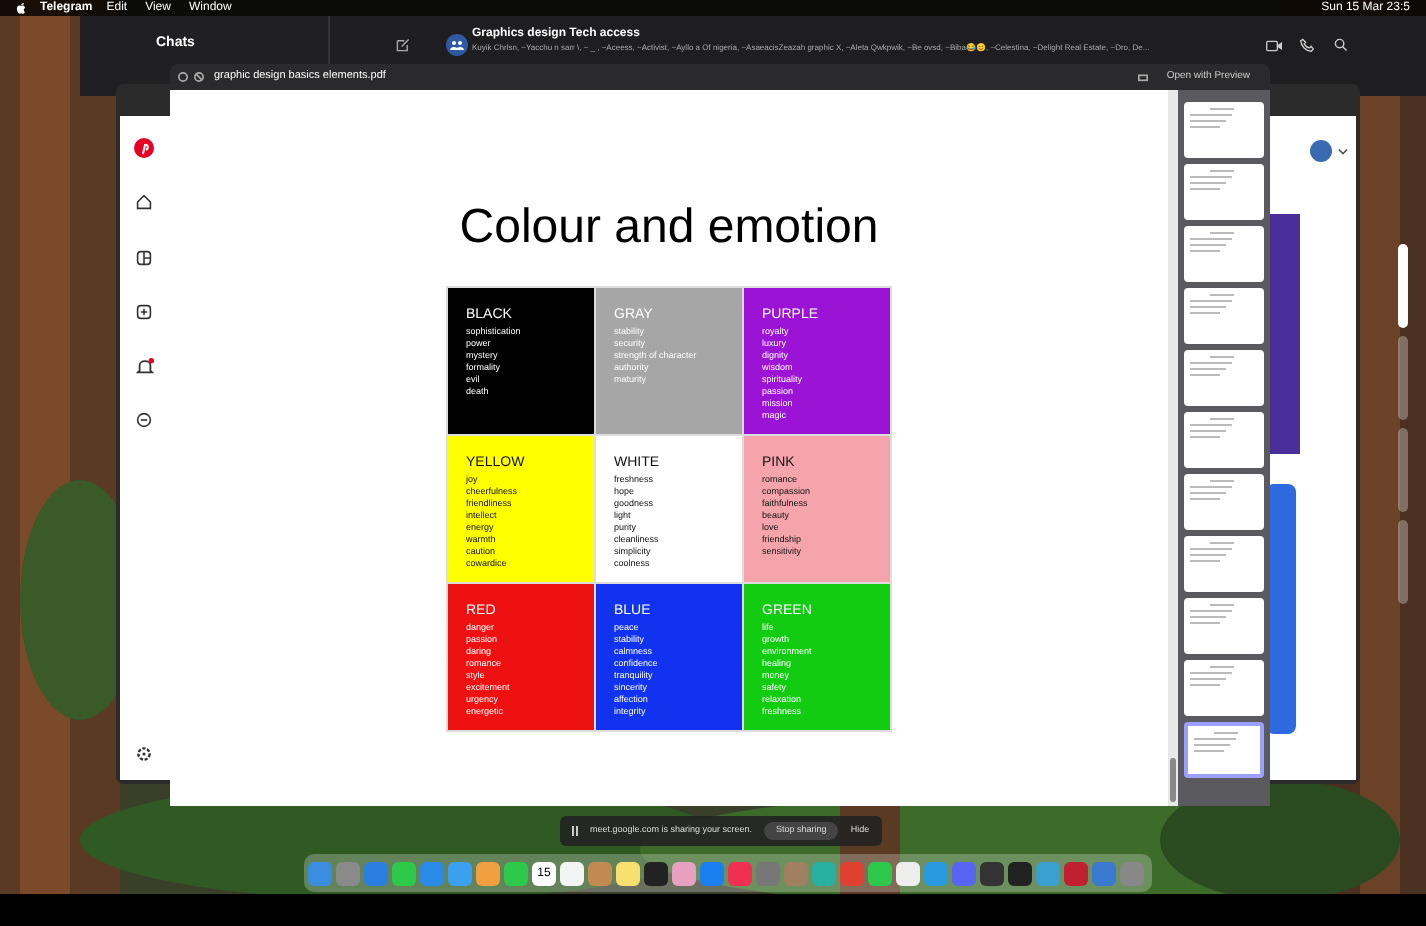 Image resolution: width=1426 pixels, height=926 pixels. What do you see at coordinates (183, 77) in the screenshot?
I see `info-icon` at bounding box center [183, 77].